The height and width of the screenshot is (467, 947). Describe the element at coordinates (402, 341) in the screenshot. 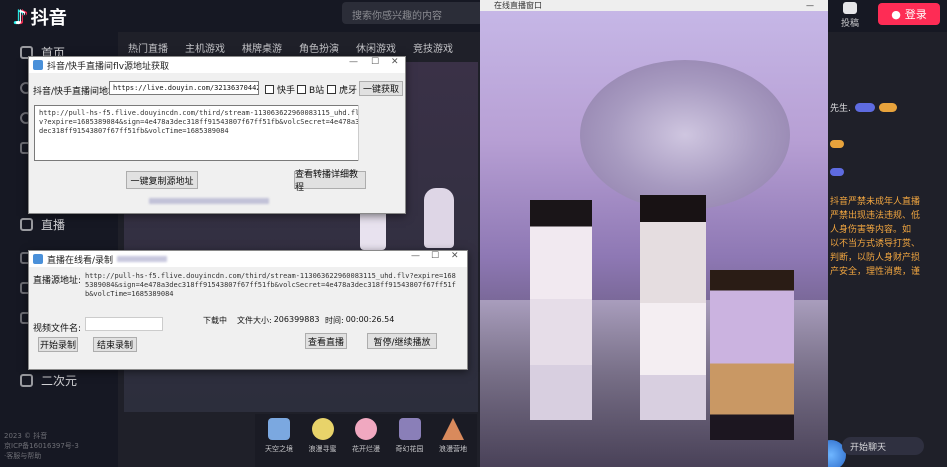

I see `pause-resume-button: 暂停/继续播放` at that location.